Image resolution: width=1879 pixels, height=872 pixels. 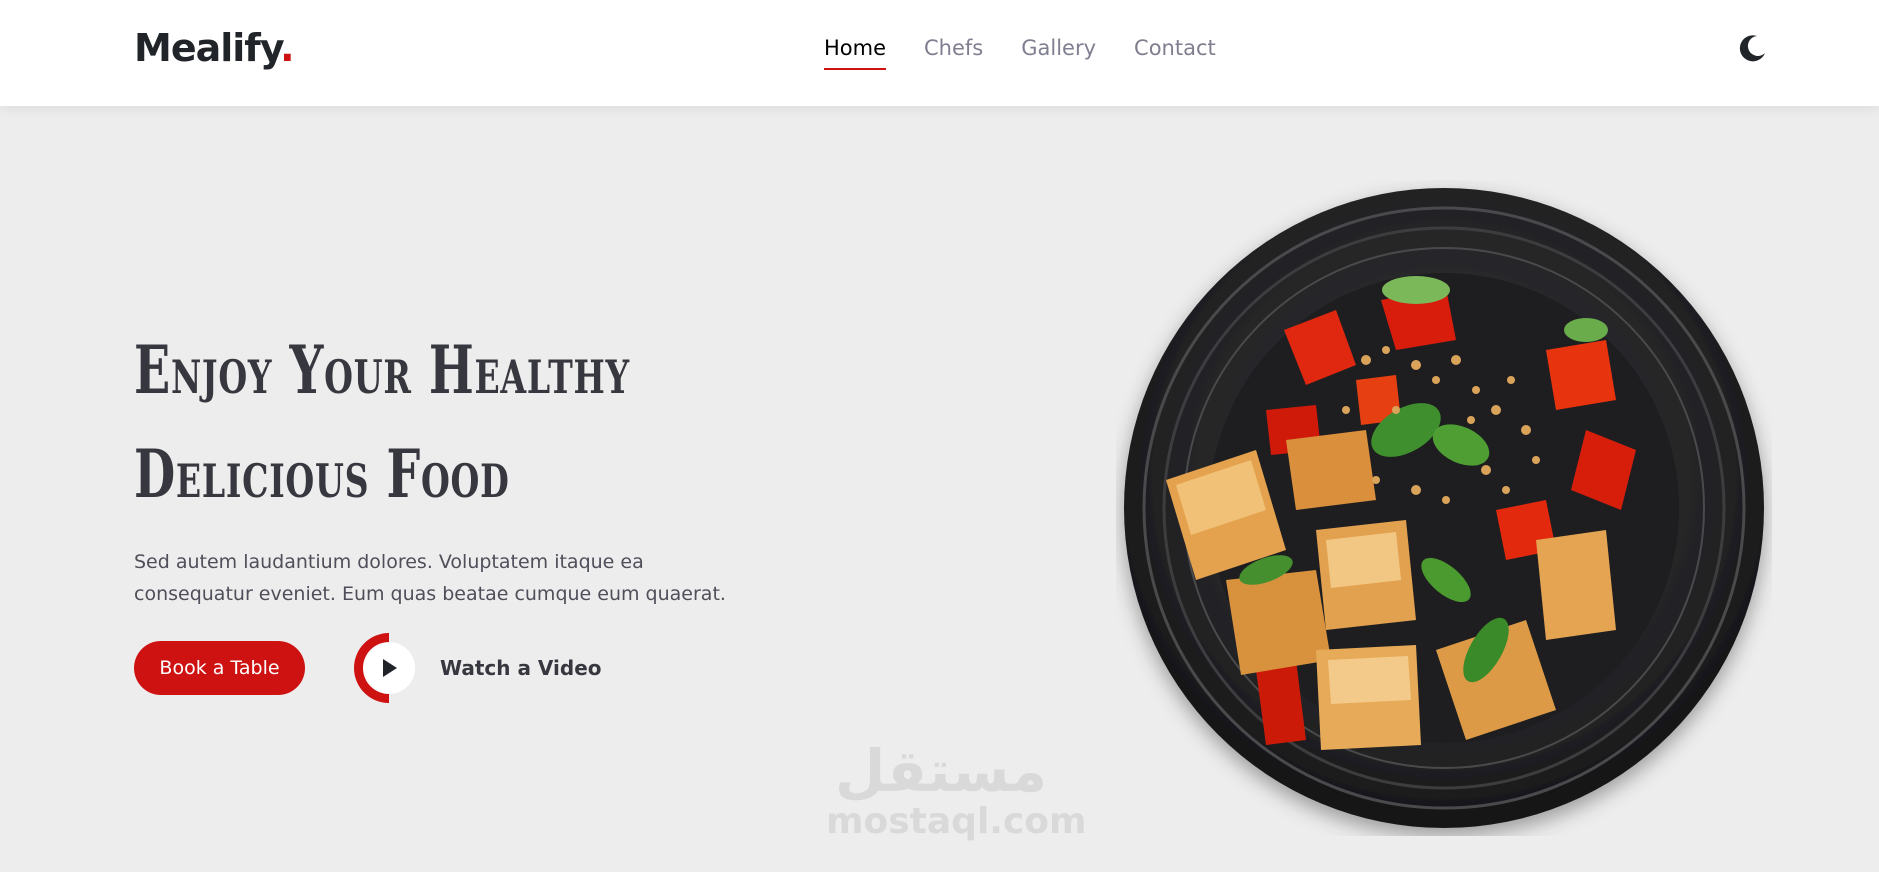 I want to click on play-icon, so click(x=389, y=668).